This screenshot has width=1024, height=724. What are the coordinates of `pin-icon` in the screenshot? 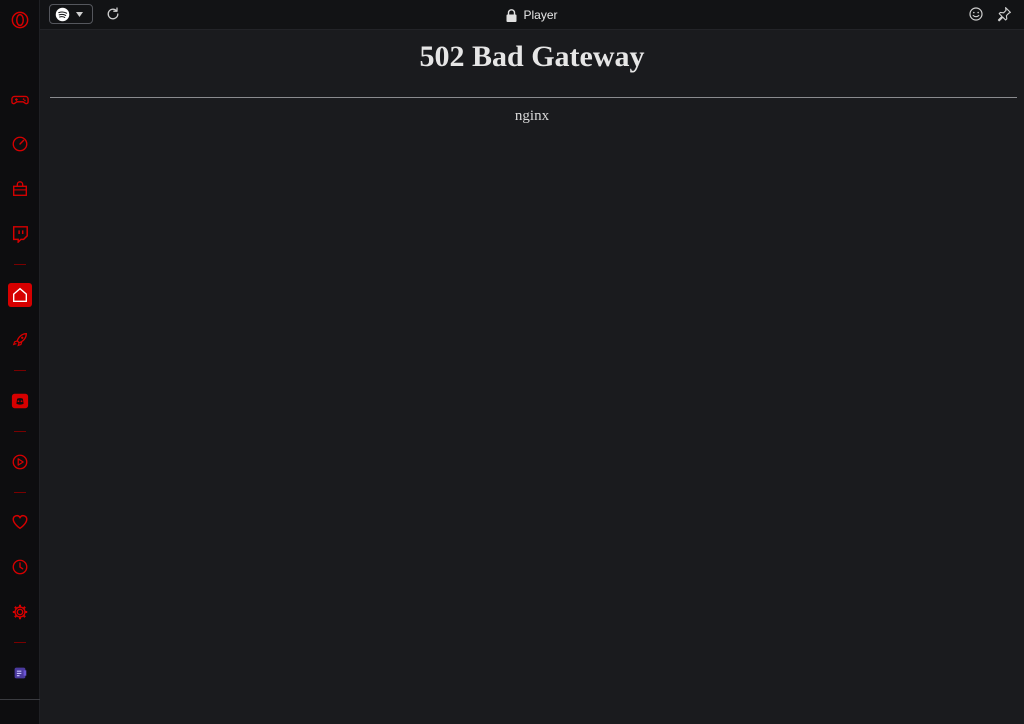 It's located at (1004, 14).